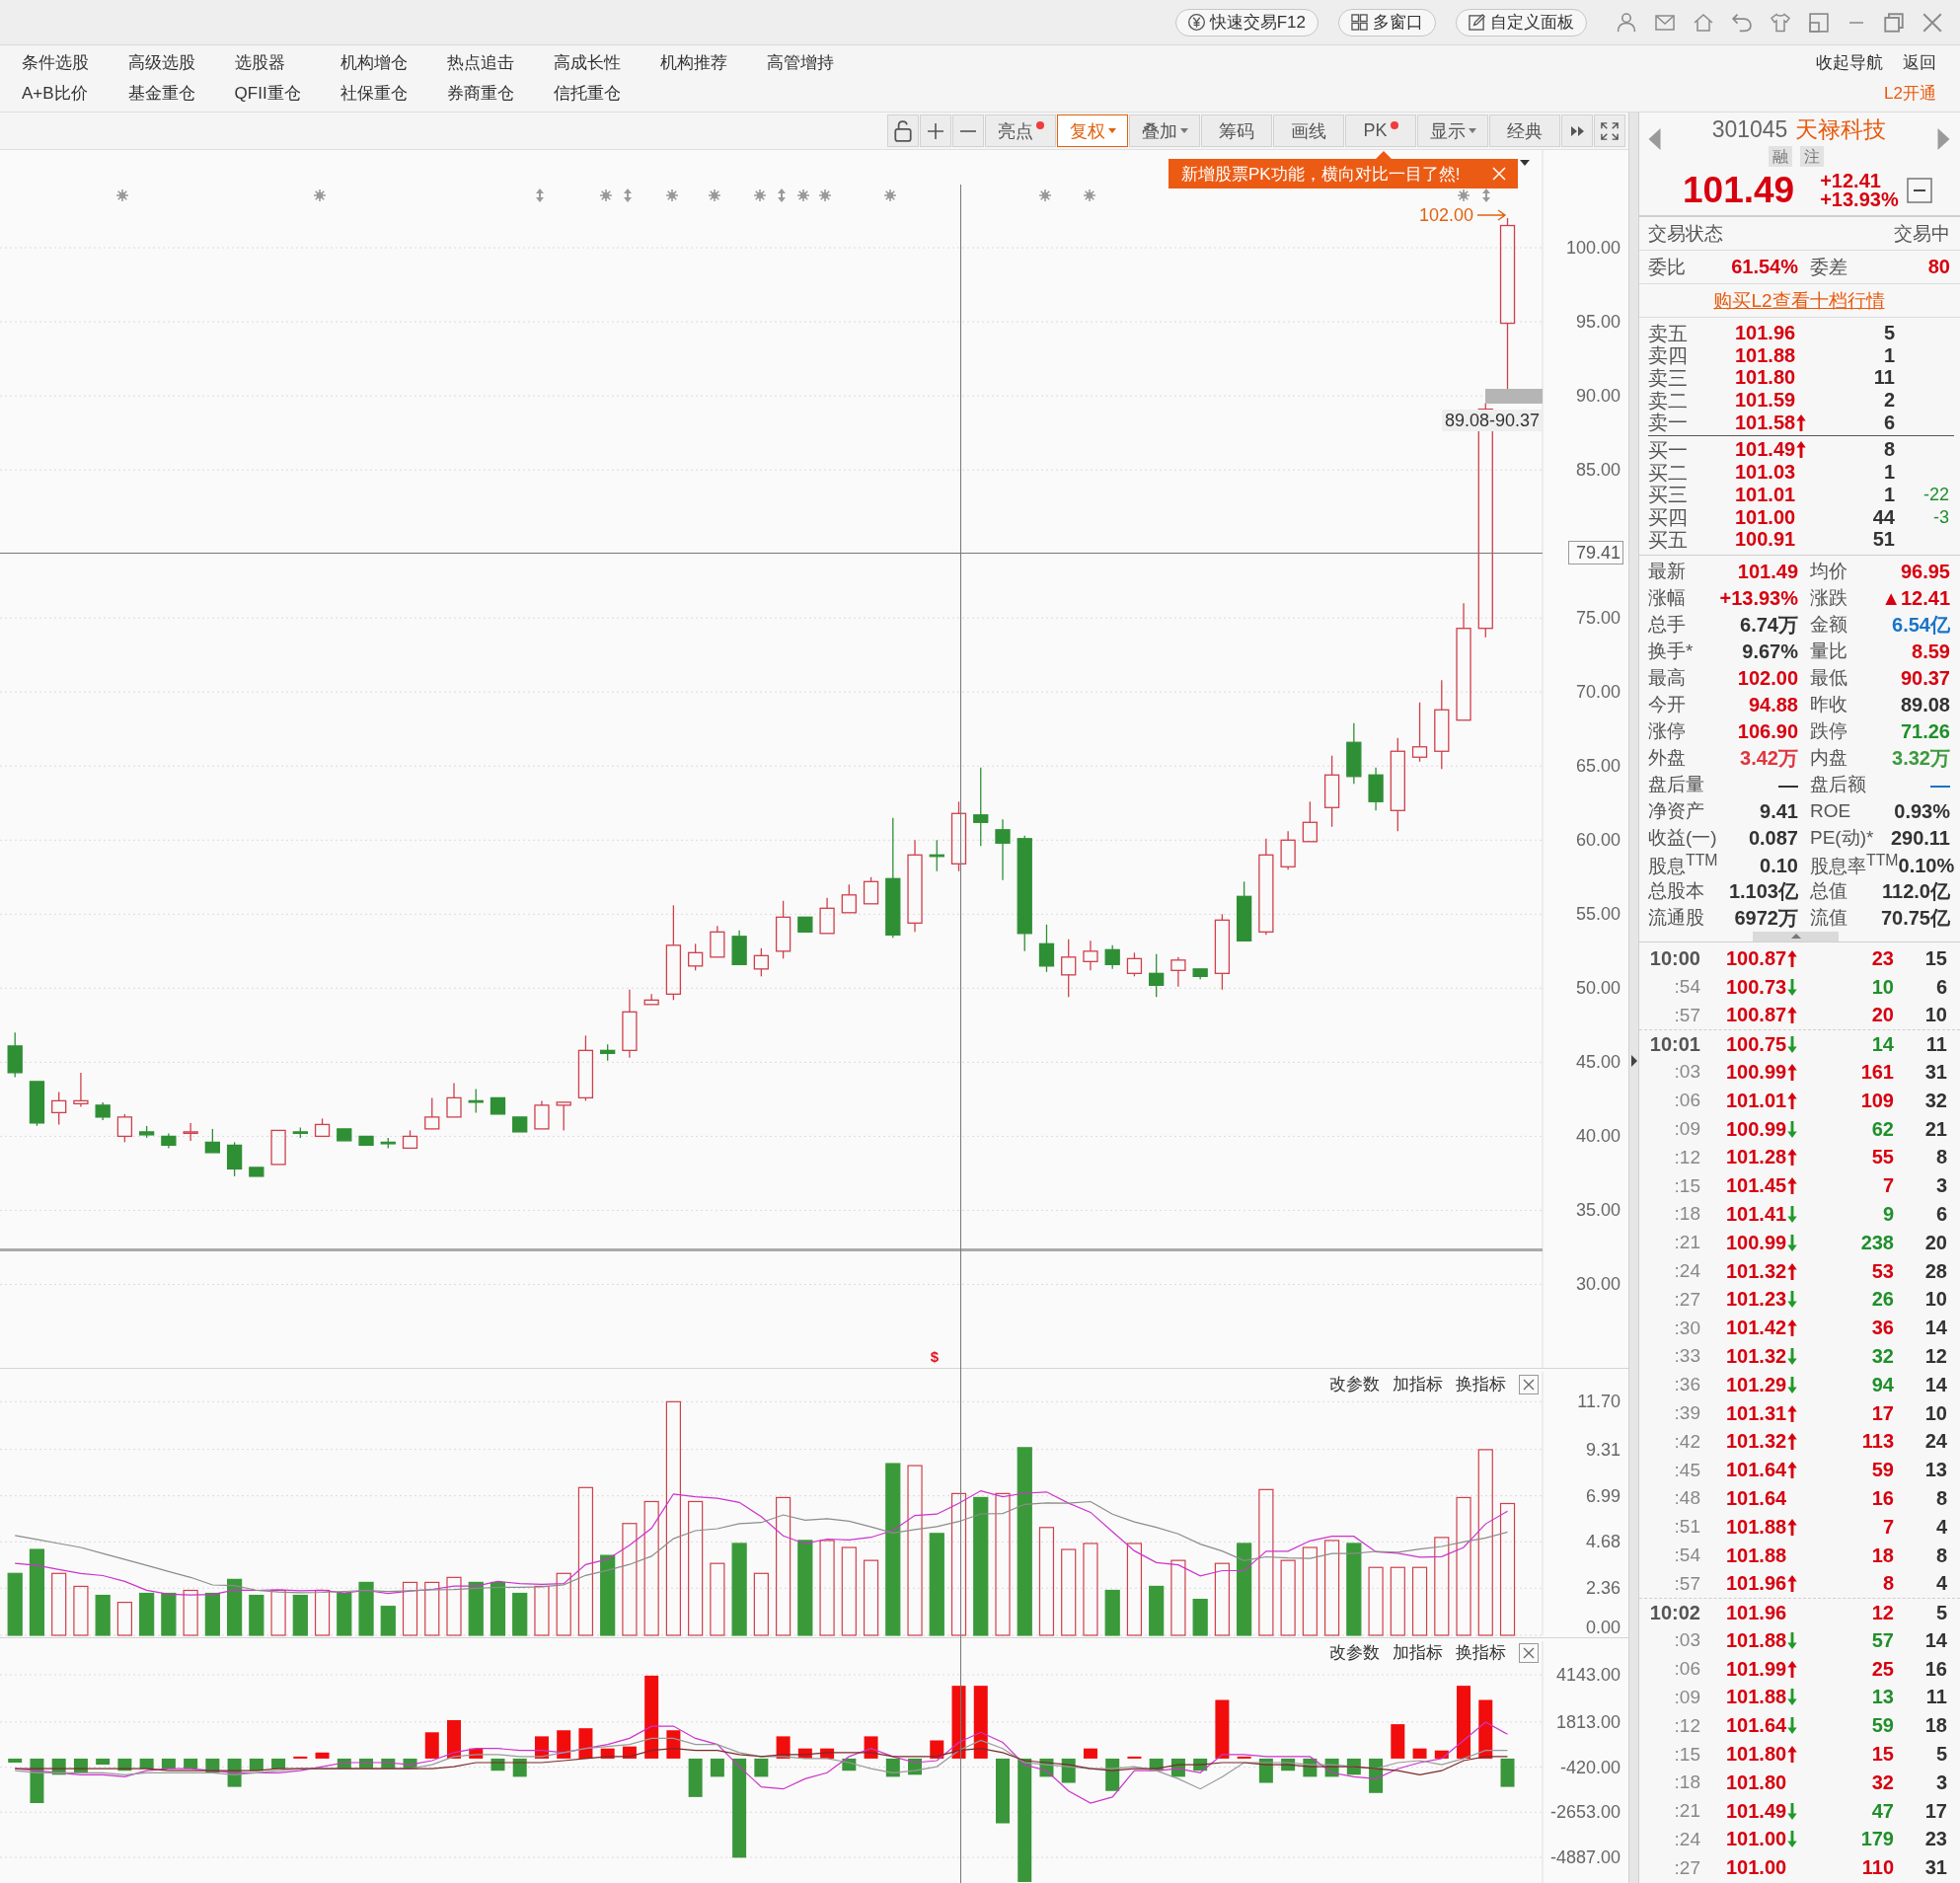 The image size is (1960, 1883). I want to click on title-bar-button: 自定义面板, so click(1521, 22).